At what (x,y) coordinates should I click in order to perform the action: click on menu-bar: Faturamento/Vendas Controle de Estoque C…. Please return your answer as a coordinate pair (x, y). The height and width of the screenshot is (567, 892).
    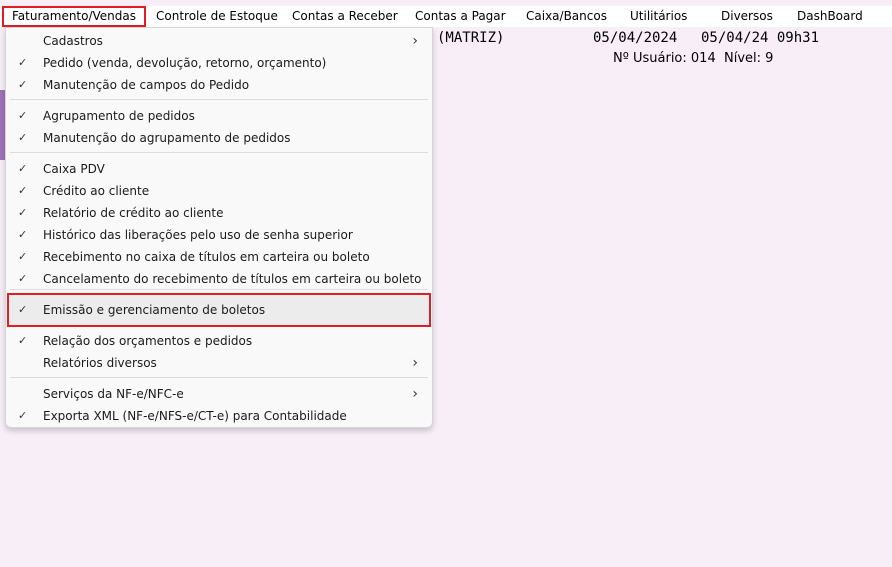
    Looking at the image, I should click on (446, 16).